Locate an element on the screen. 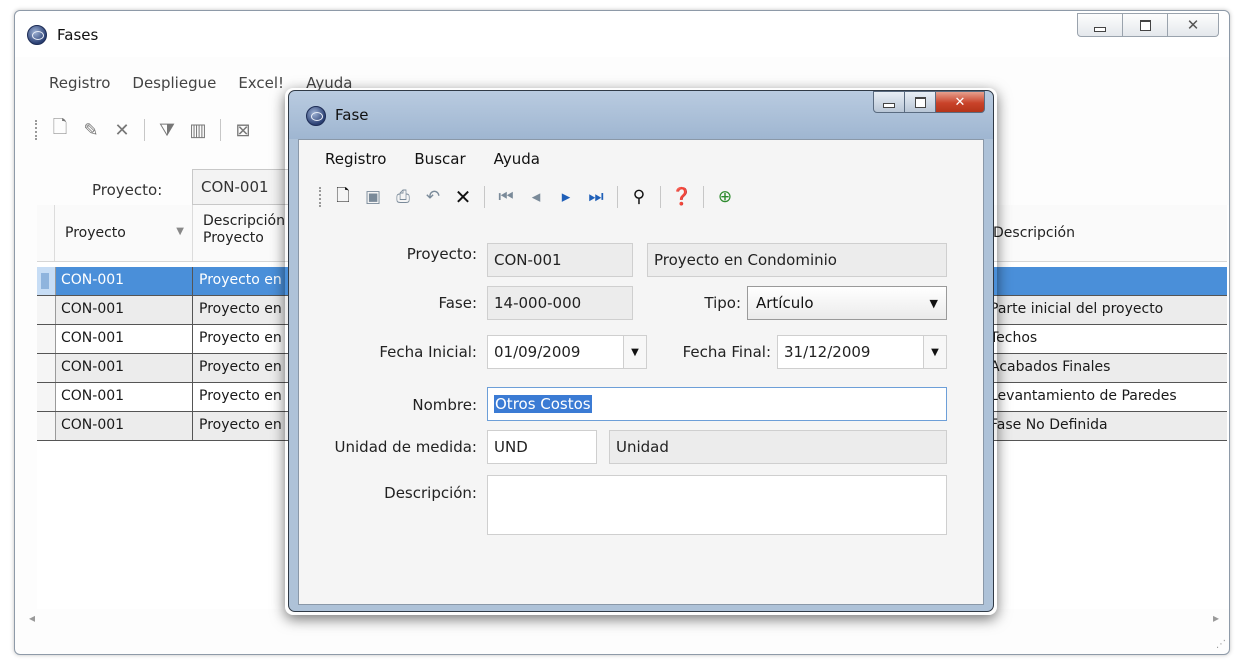  fecha-inicial-field: 01/09/2009 ▼ is located at coordinates (567, 352).